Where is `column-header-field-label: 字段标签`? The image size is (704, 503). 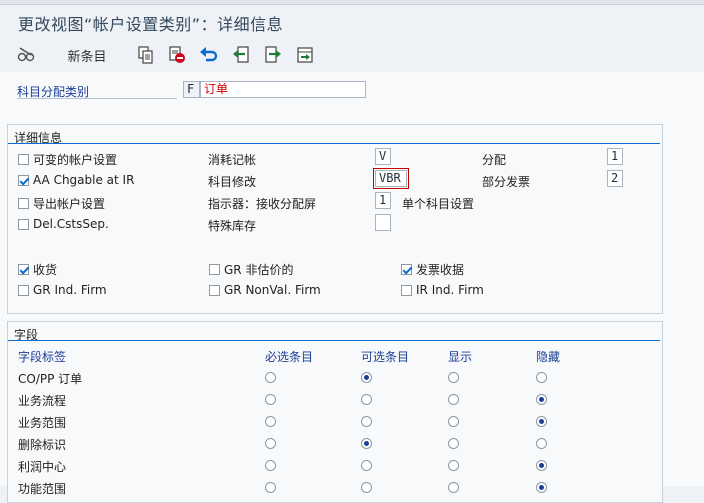 column-header-field-label: 字段标签 is located at coordinates (42, 357).